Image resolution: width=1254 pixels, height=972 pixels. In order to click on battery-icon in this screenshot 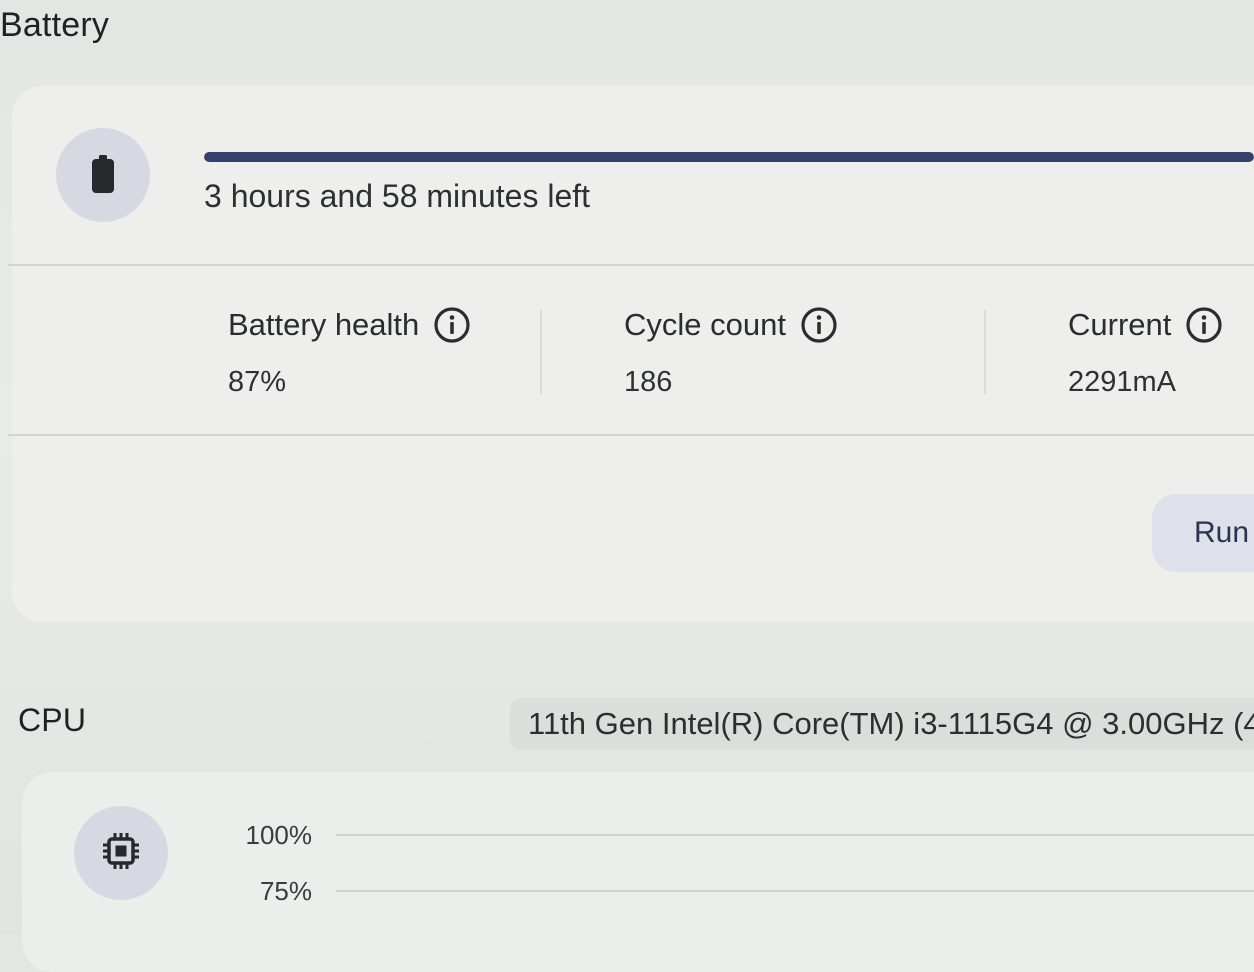, I will do `click(103, 175)`.